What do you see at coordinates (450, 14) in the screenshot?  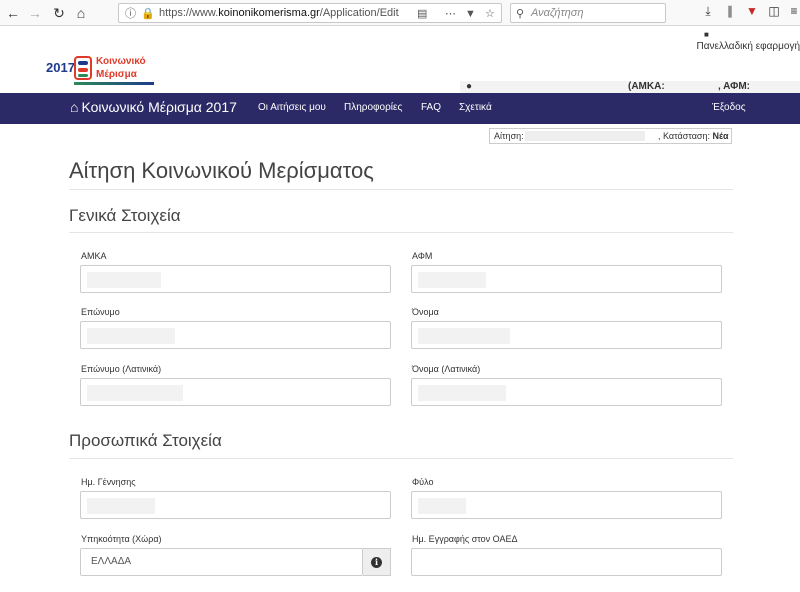 I see `page-actions-icon: ⋯` at bounding box center [450, 14].